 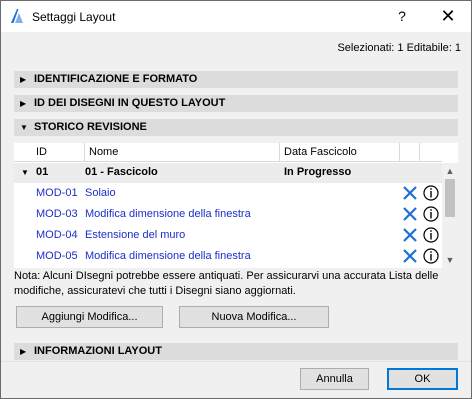 What do you see at coordinates (228, 193) in the screenshot?
I see `table-row: MOD-01 Solaio` at bounding box center [228, 193].